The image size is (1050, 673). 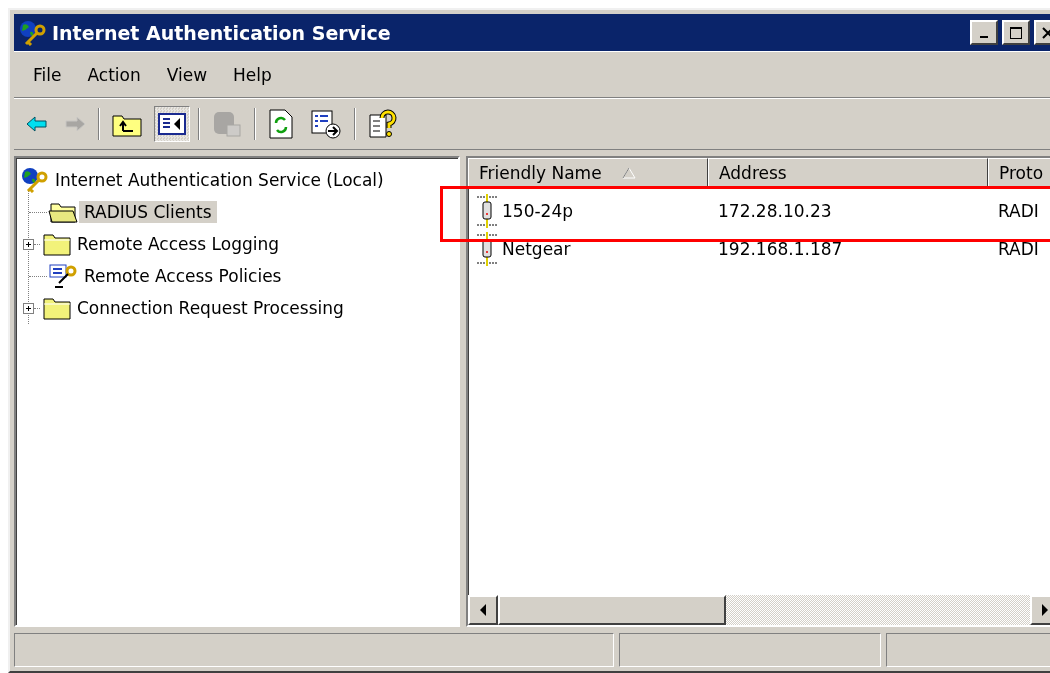 I want to click on scroll-left-button, so click(x=483, y=610).